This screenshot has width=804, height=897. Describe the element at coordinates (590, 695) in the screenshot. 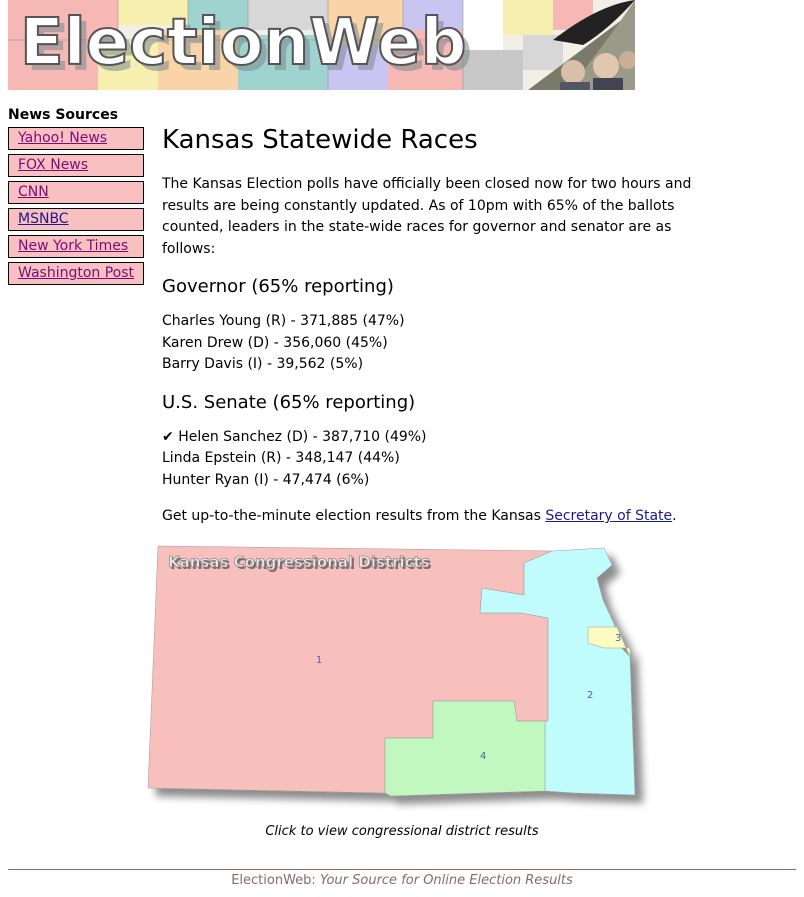

I see `district-label-2: 2` at that location.